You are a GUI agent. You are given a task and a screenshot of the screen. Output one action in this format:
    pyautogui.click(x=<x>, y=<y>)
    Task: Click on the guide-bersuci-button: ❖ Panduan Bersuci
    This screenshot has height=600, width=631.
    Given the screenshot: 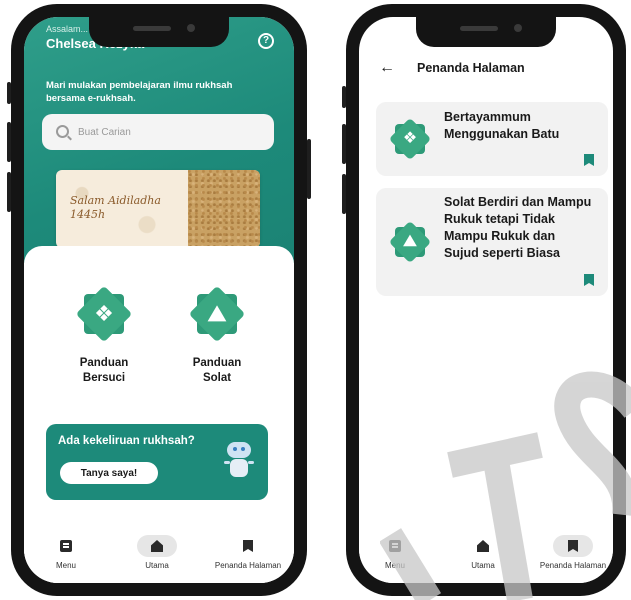 What is the action you would take?
    pyautogui.click(x=104, y=335)
    